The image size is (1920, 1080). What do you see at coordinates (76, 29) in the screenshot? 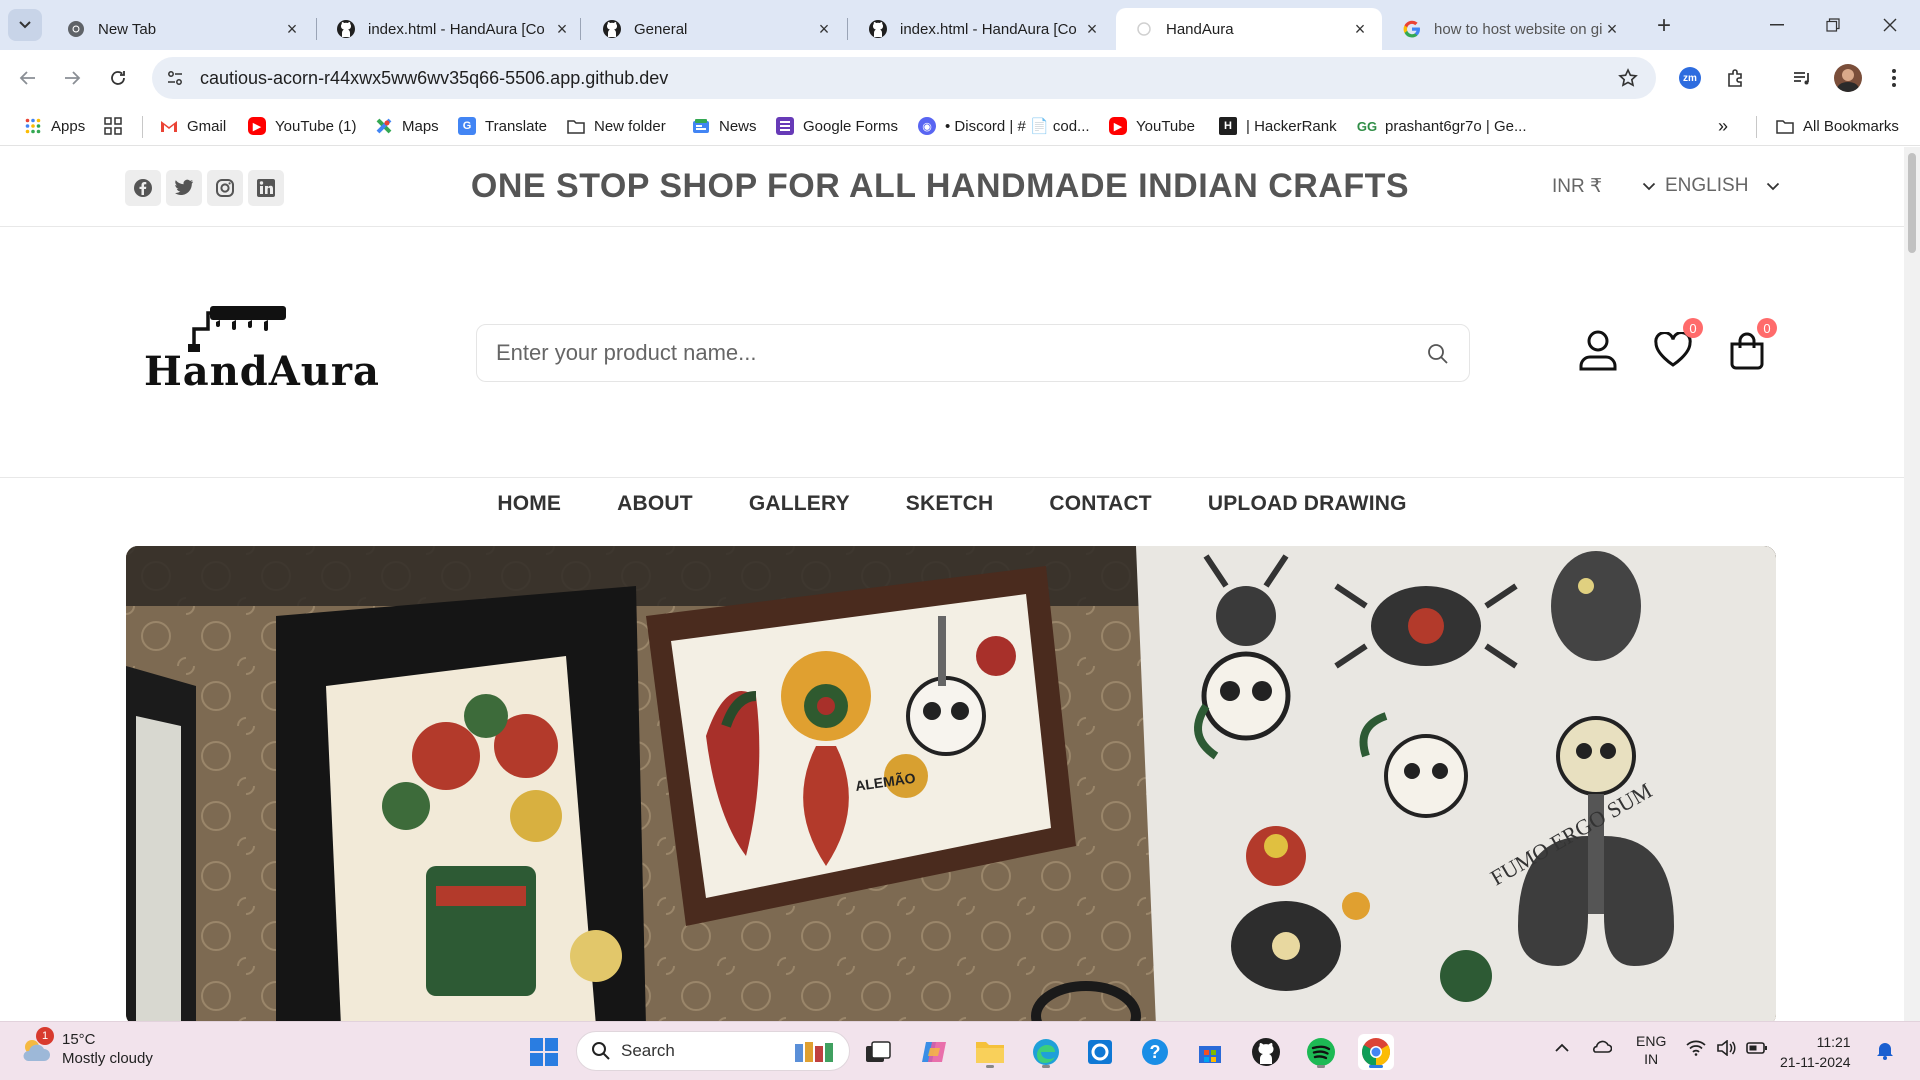
I see `chrome-icon` at bounding box center [76, 29].